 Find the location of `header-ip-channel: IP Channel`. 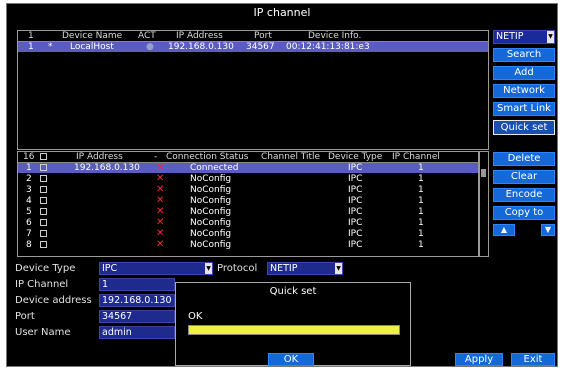

header-ip-channel: IP Channel is located at coordinates (416, 157).